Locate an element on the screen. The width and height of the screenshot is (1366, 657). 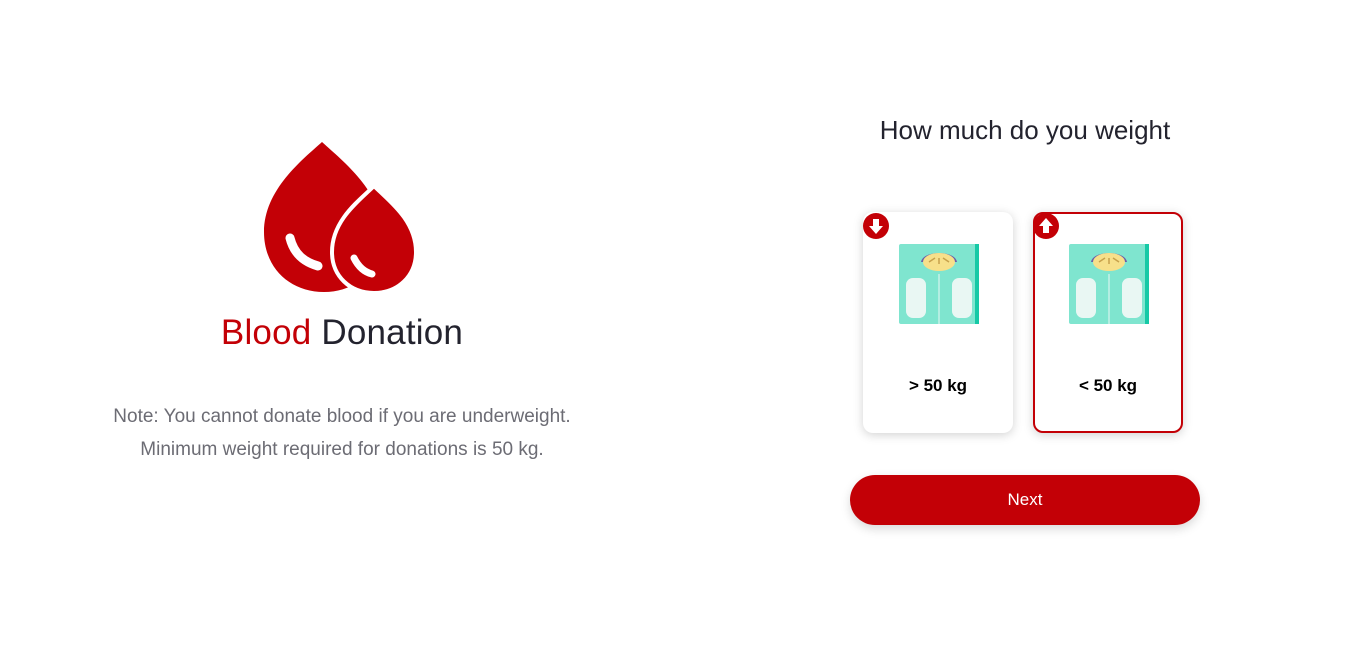
brand-title: Blood Donation is located at coordinates (342, 333).